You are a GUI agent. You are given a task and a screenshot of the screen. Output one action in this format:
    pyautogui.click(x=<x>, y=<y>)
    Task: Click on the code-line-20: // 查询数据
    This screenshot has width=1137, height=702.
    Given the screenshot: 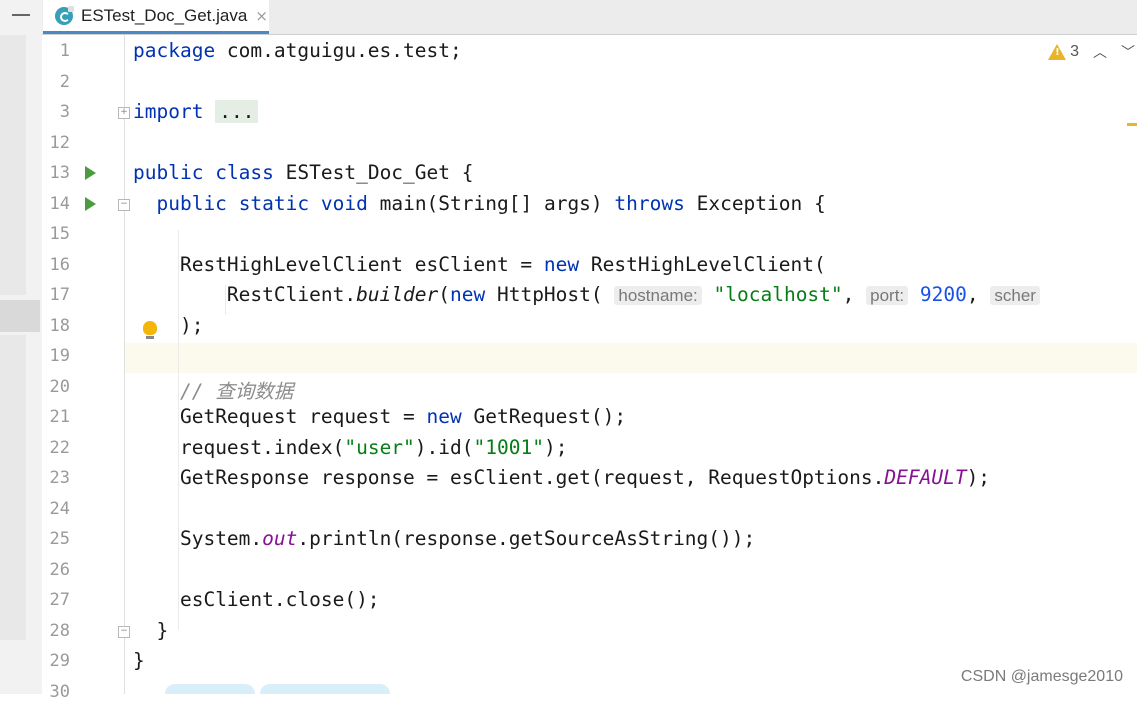 What is the action you would take?
    pyautogui.click(x=236, y=391)
    